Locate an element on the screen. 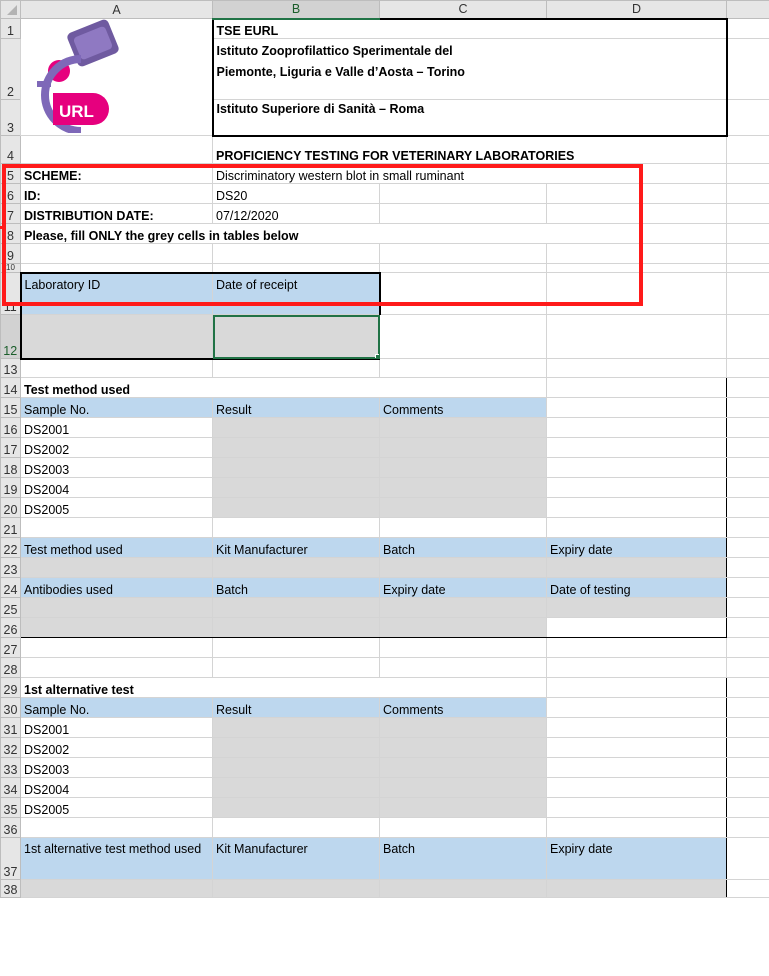 The height and width of the screenshot is (976, 769). row-header: 15 is located at coordinates (10, 407).